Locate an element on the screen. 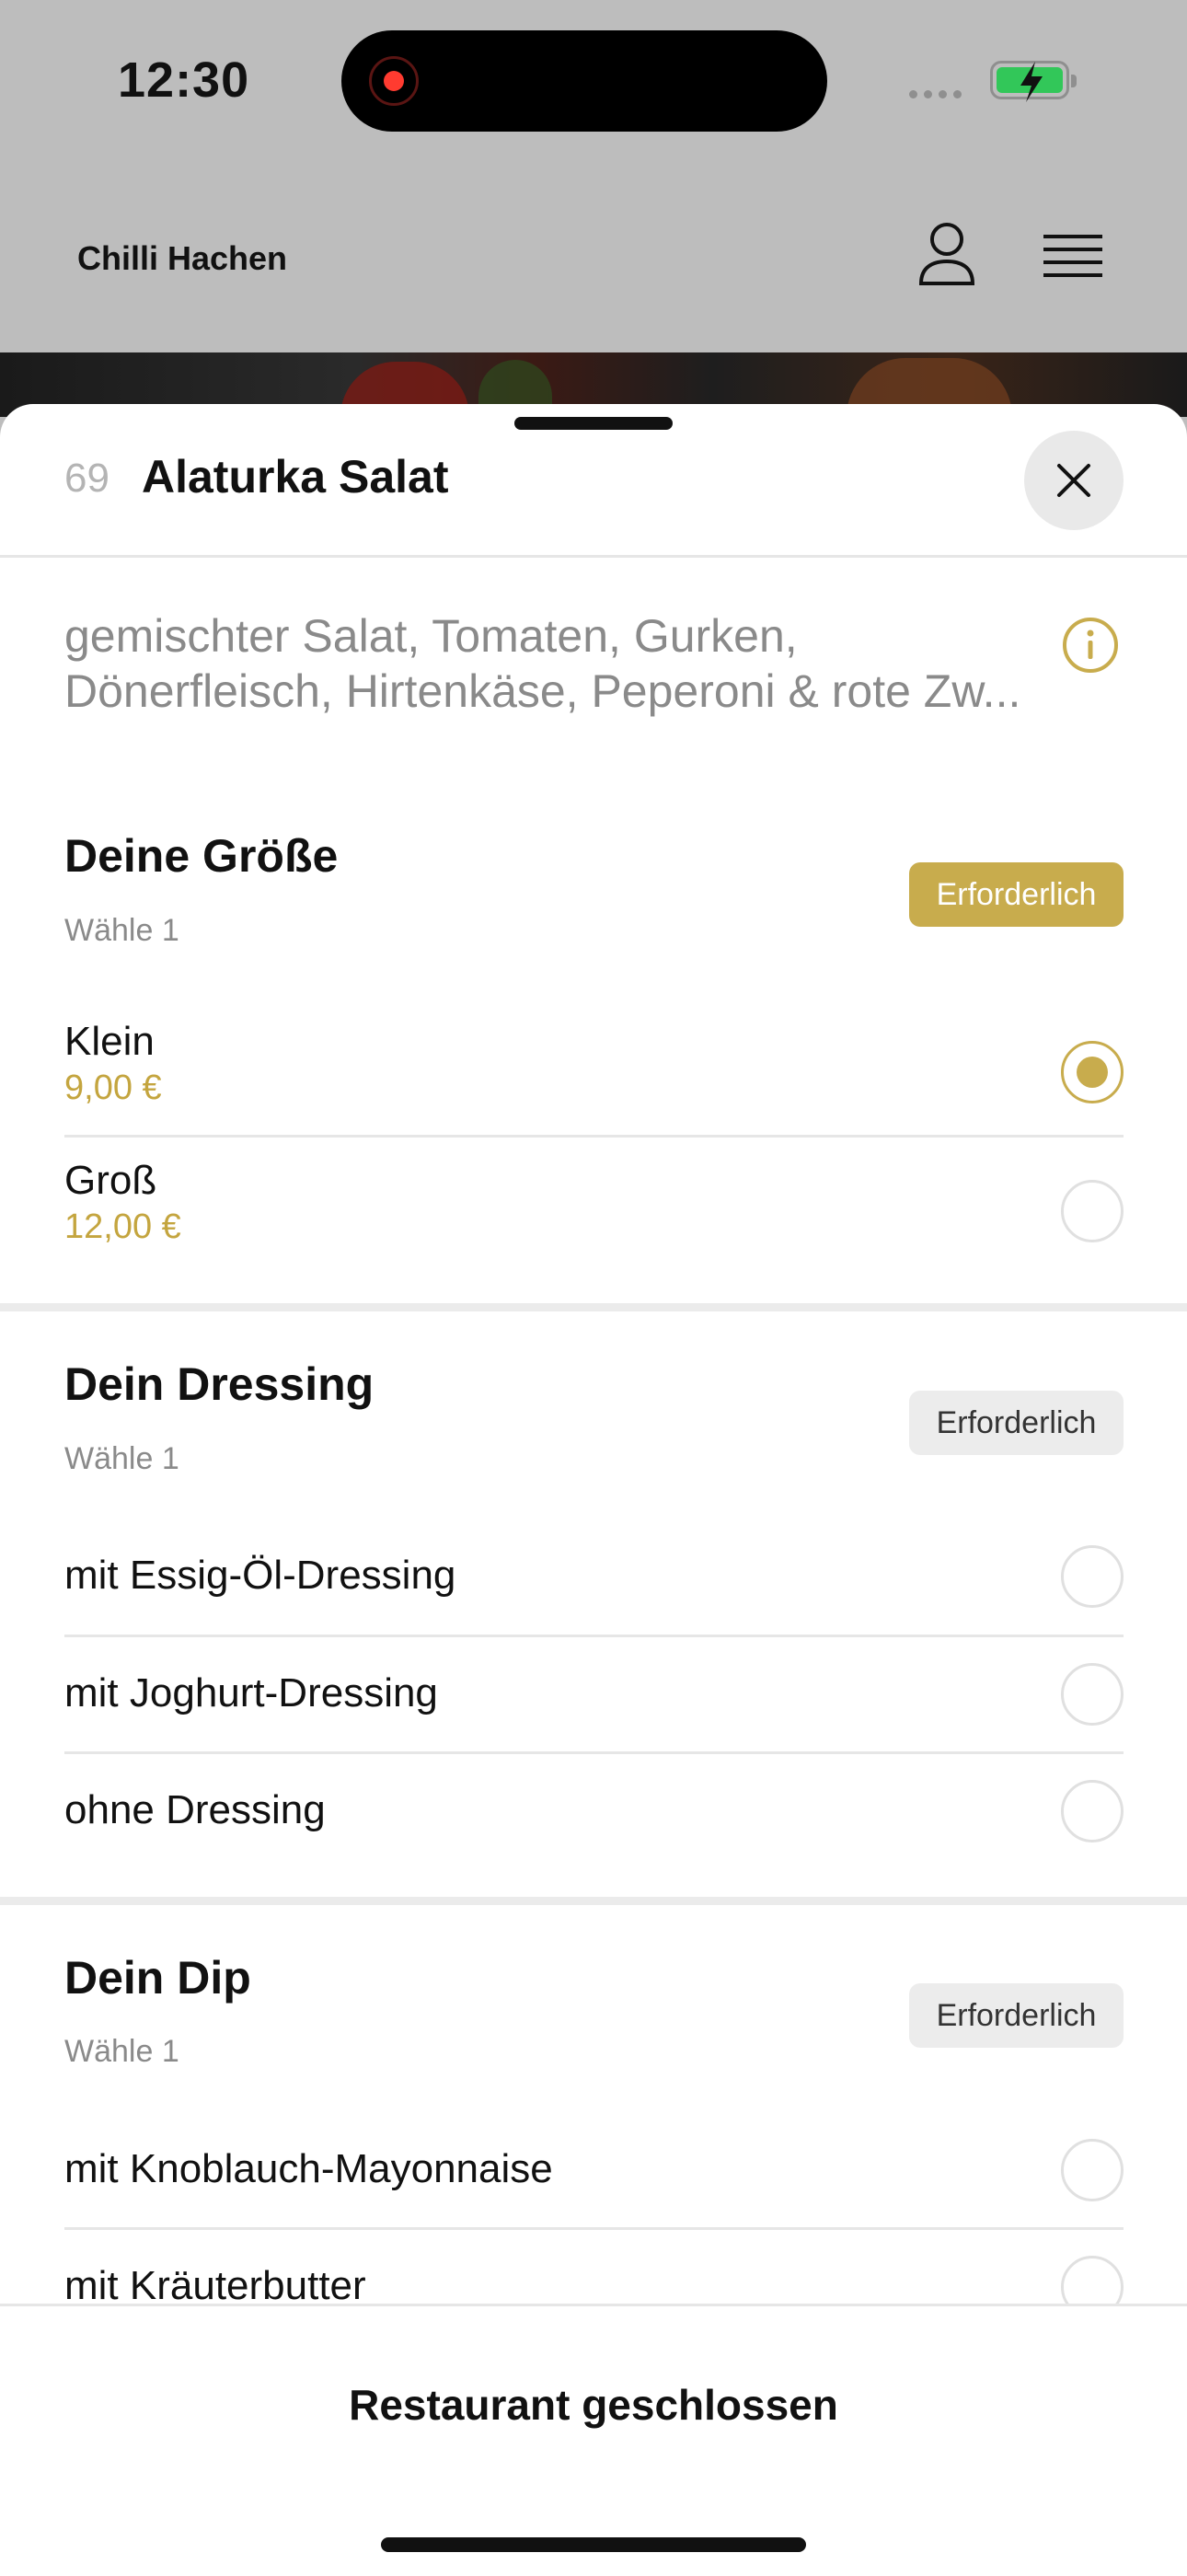 This screenshot has height=2576, width=1187. status-time: 12:30 is located at coordinates (184, 80).